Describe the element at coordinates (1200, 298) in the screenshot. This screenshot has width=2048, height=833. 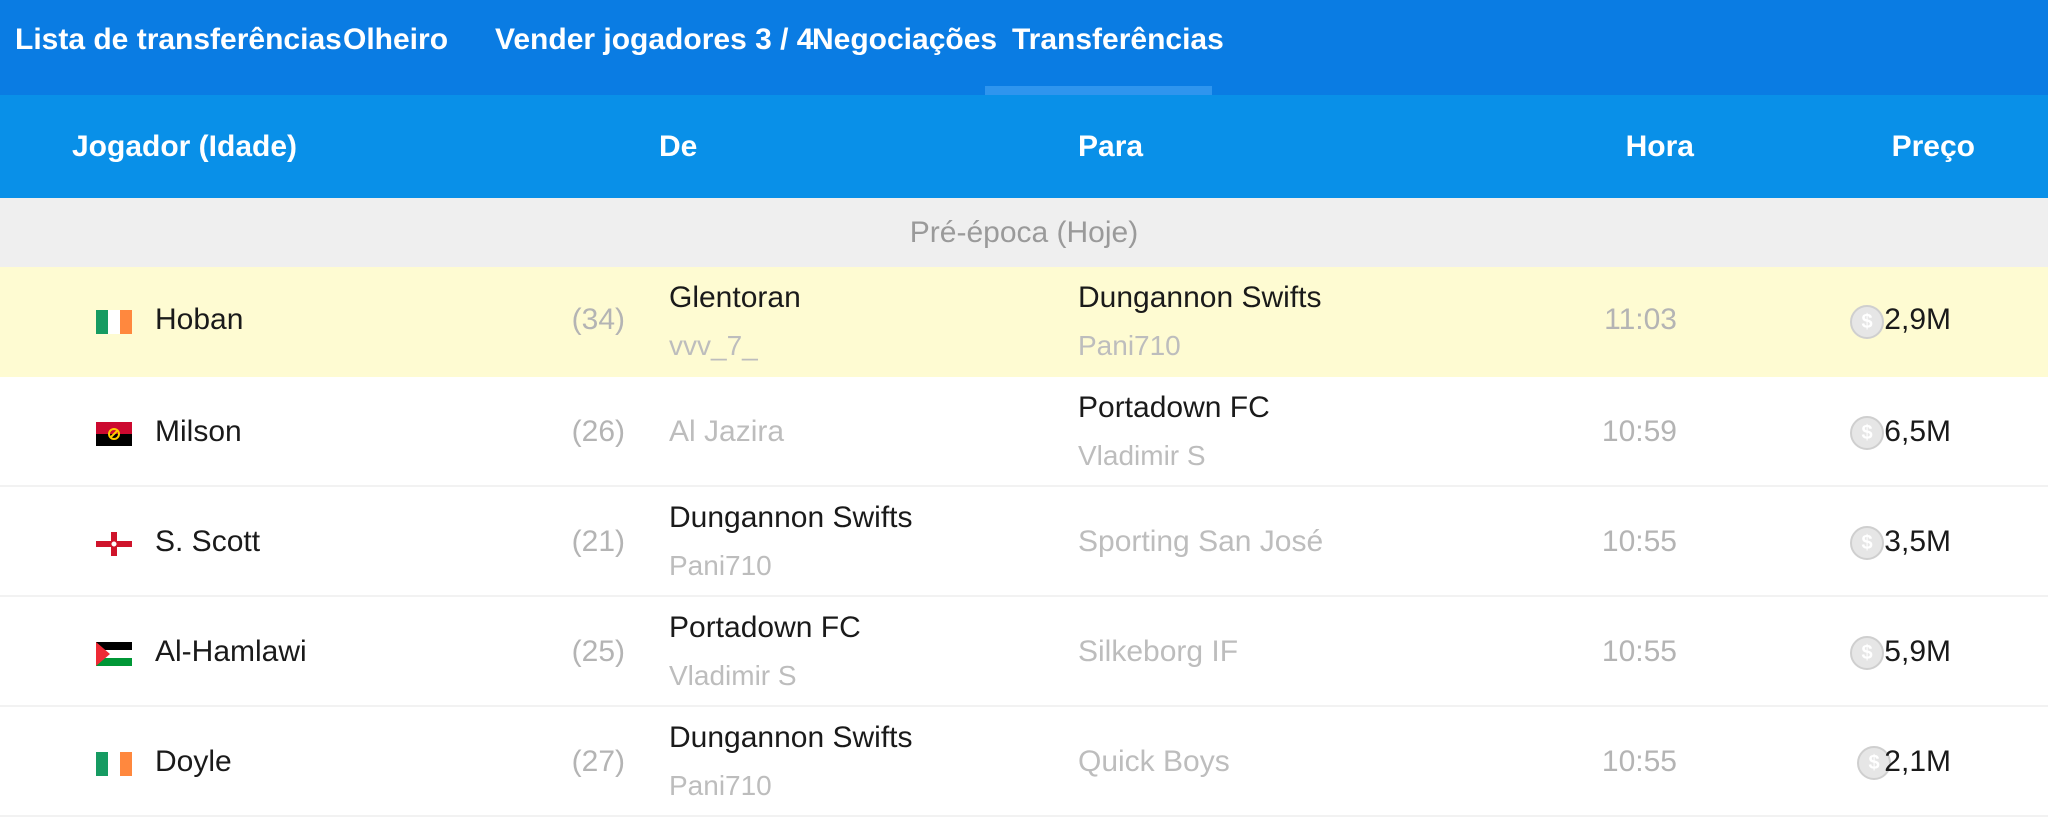
I see `to-team: Dungannon Swifts` at that location.